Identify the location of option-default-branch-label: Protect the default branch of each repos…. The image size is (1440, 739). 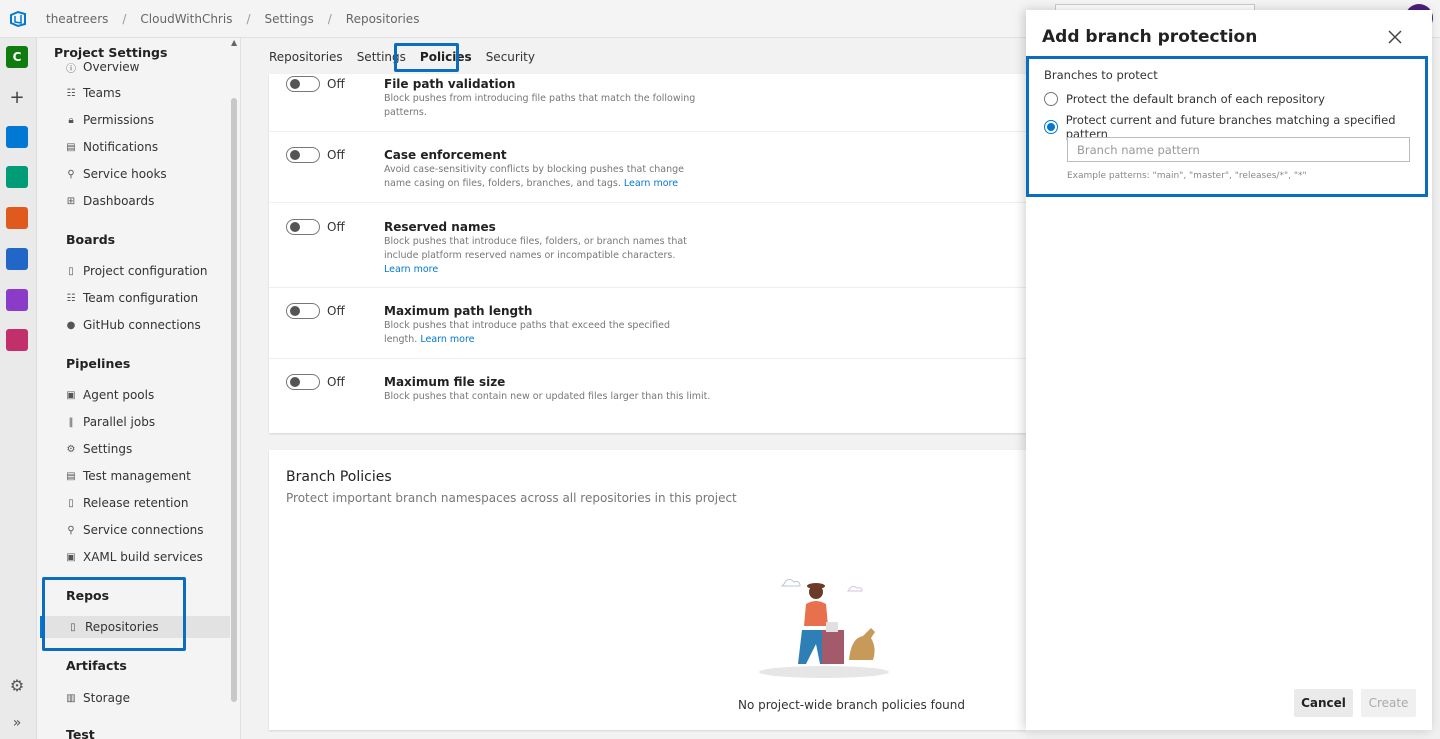
(1195, 99).